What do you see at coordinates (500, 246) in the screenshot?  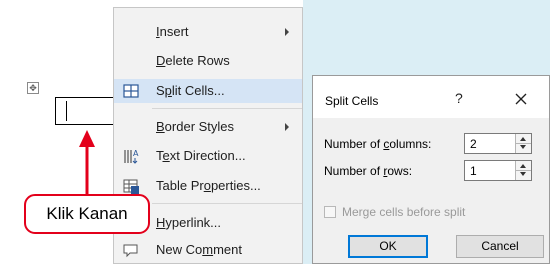 I see `cancel-button: Cancel` at bounding box center [500, 246].